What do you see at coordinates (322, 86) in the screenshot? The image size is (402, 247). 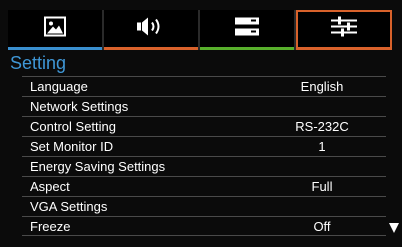 I see `menu-item-value: English` at bounding box center [322, 86].